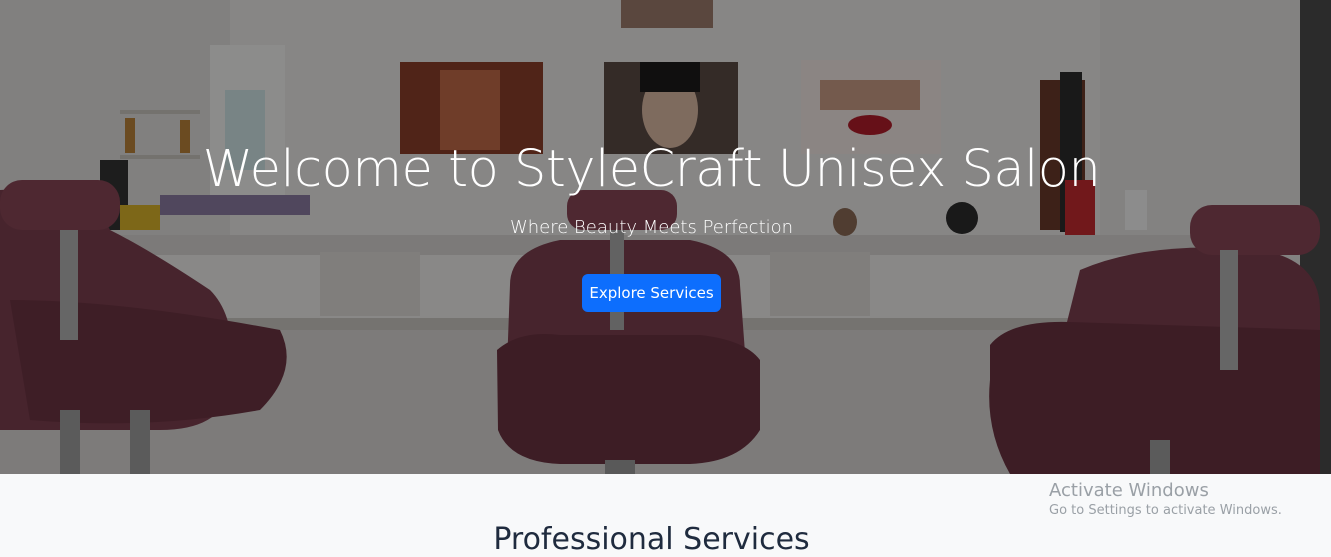  Describe the element at coordinates (1129, 490) in the screenshot. I see `watermark-title: Activate Windows` at that location.